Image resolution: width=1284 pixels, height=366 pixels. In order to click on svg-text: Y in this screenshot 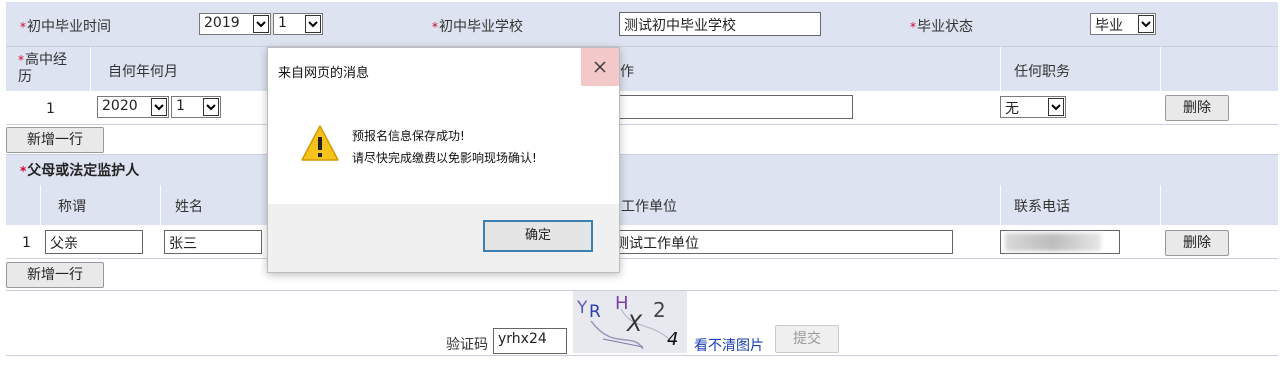, I will do `click(582, 308)`.